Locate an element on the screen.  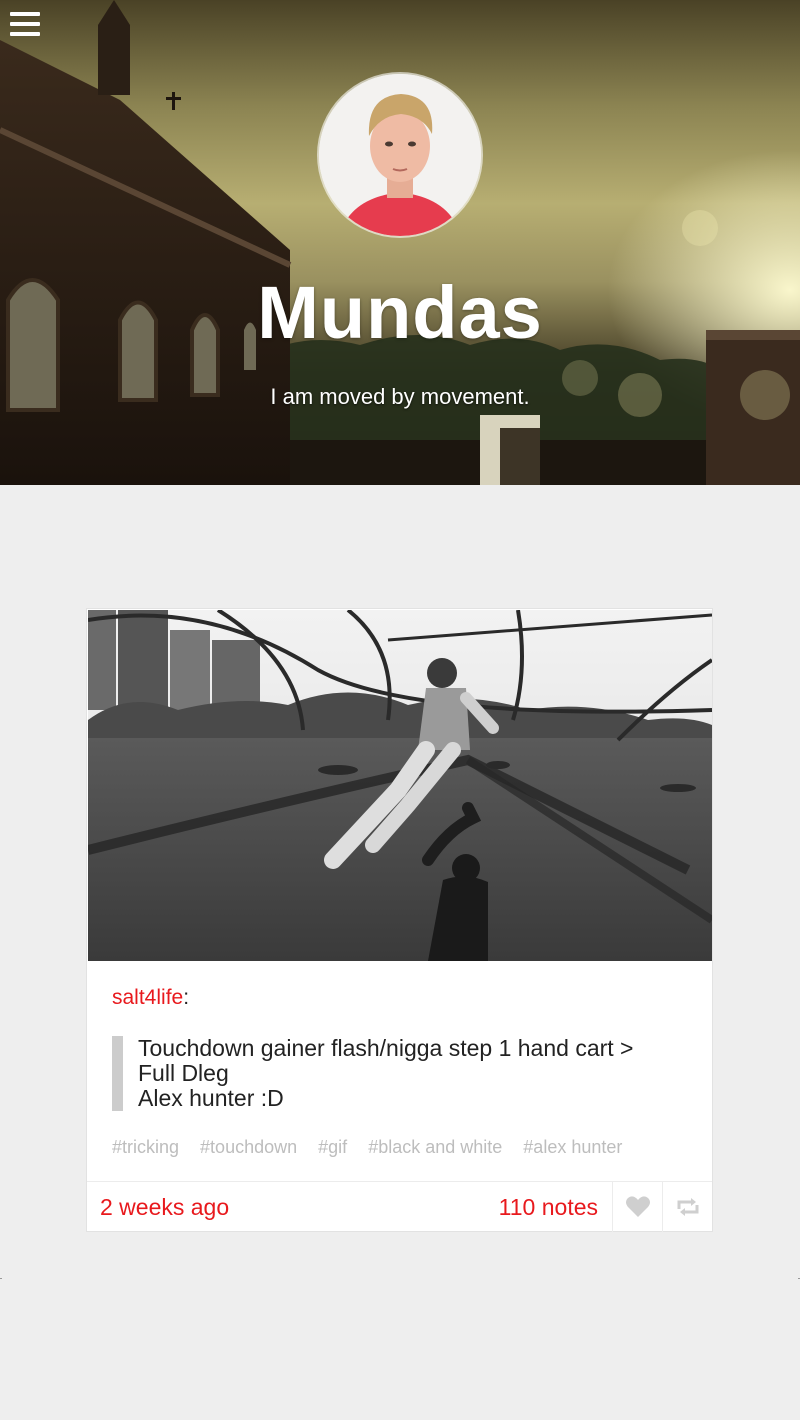
heart-icon is located at coordinates (638, 1206).